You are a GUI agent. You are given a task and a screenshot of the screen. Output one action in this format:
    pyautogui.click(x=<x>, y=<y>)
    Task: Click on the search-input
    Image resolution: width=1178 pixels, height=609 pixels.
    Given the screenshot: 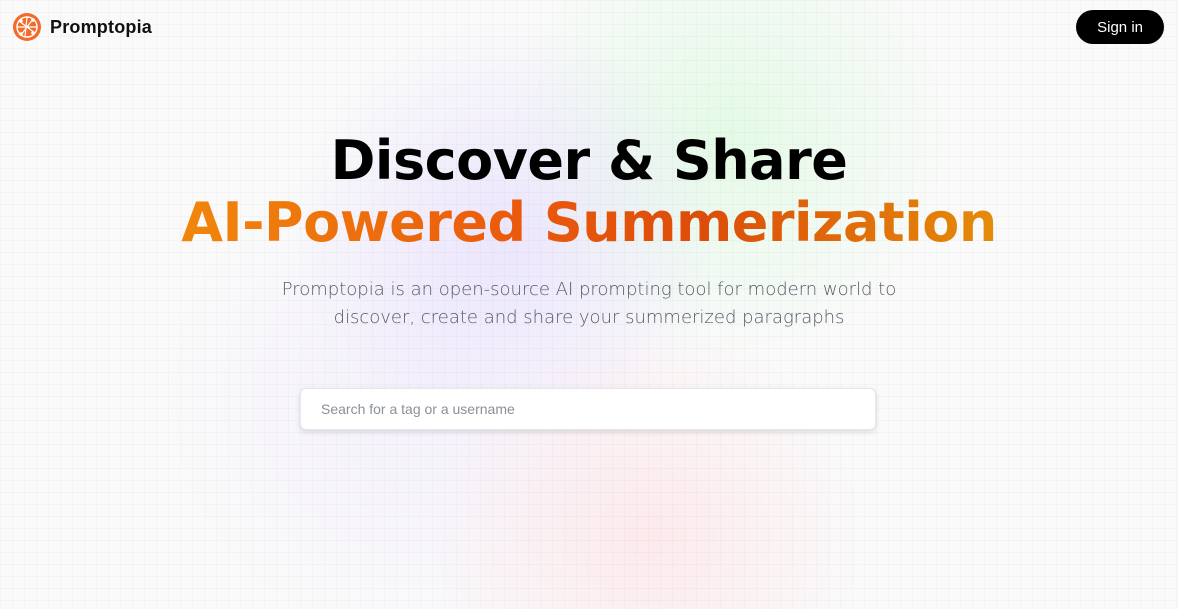 What is the action you would take?
    pyautogui.click(x=588, y=409)
    